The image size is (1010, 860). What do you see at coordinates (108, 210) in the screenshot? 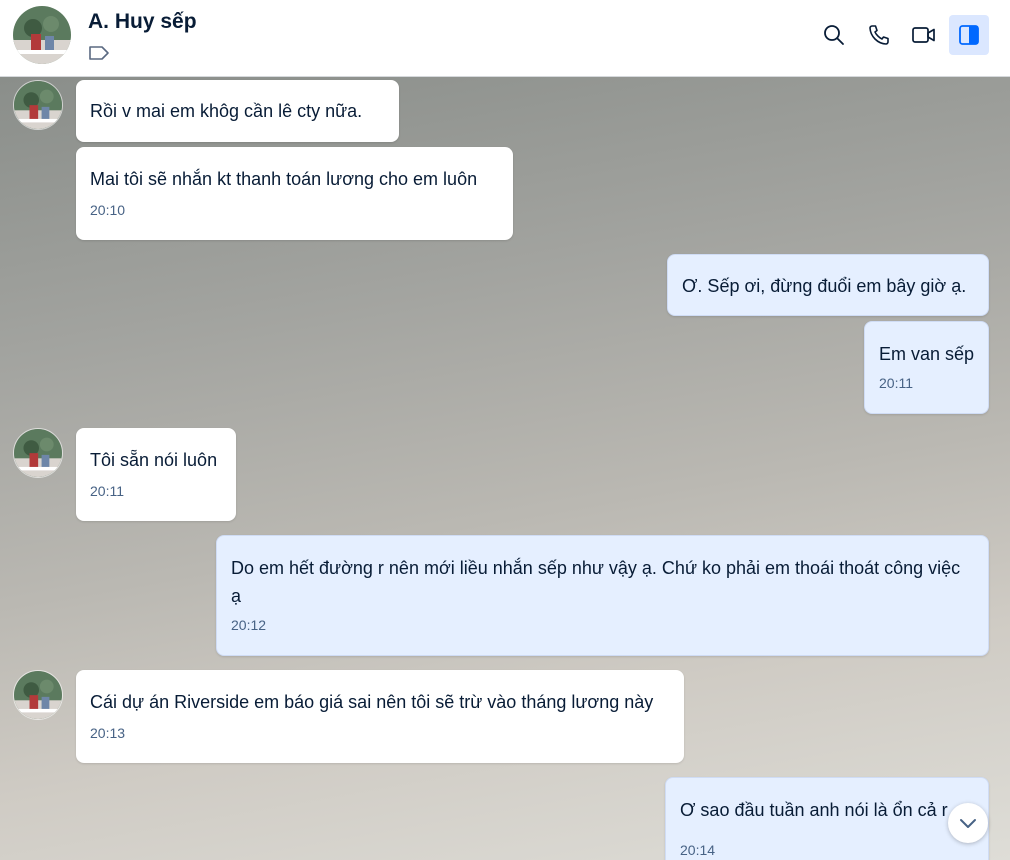
I see `message-time: 20:10` at bounding box center [108, 210].